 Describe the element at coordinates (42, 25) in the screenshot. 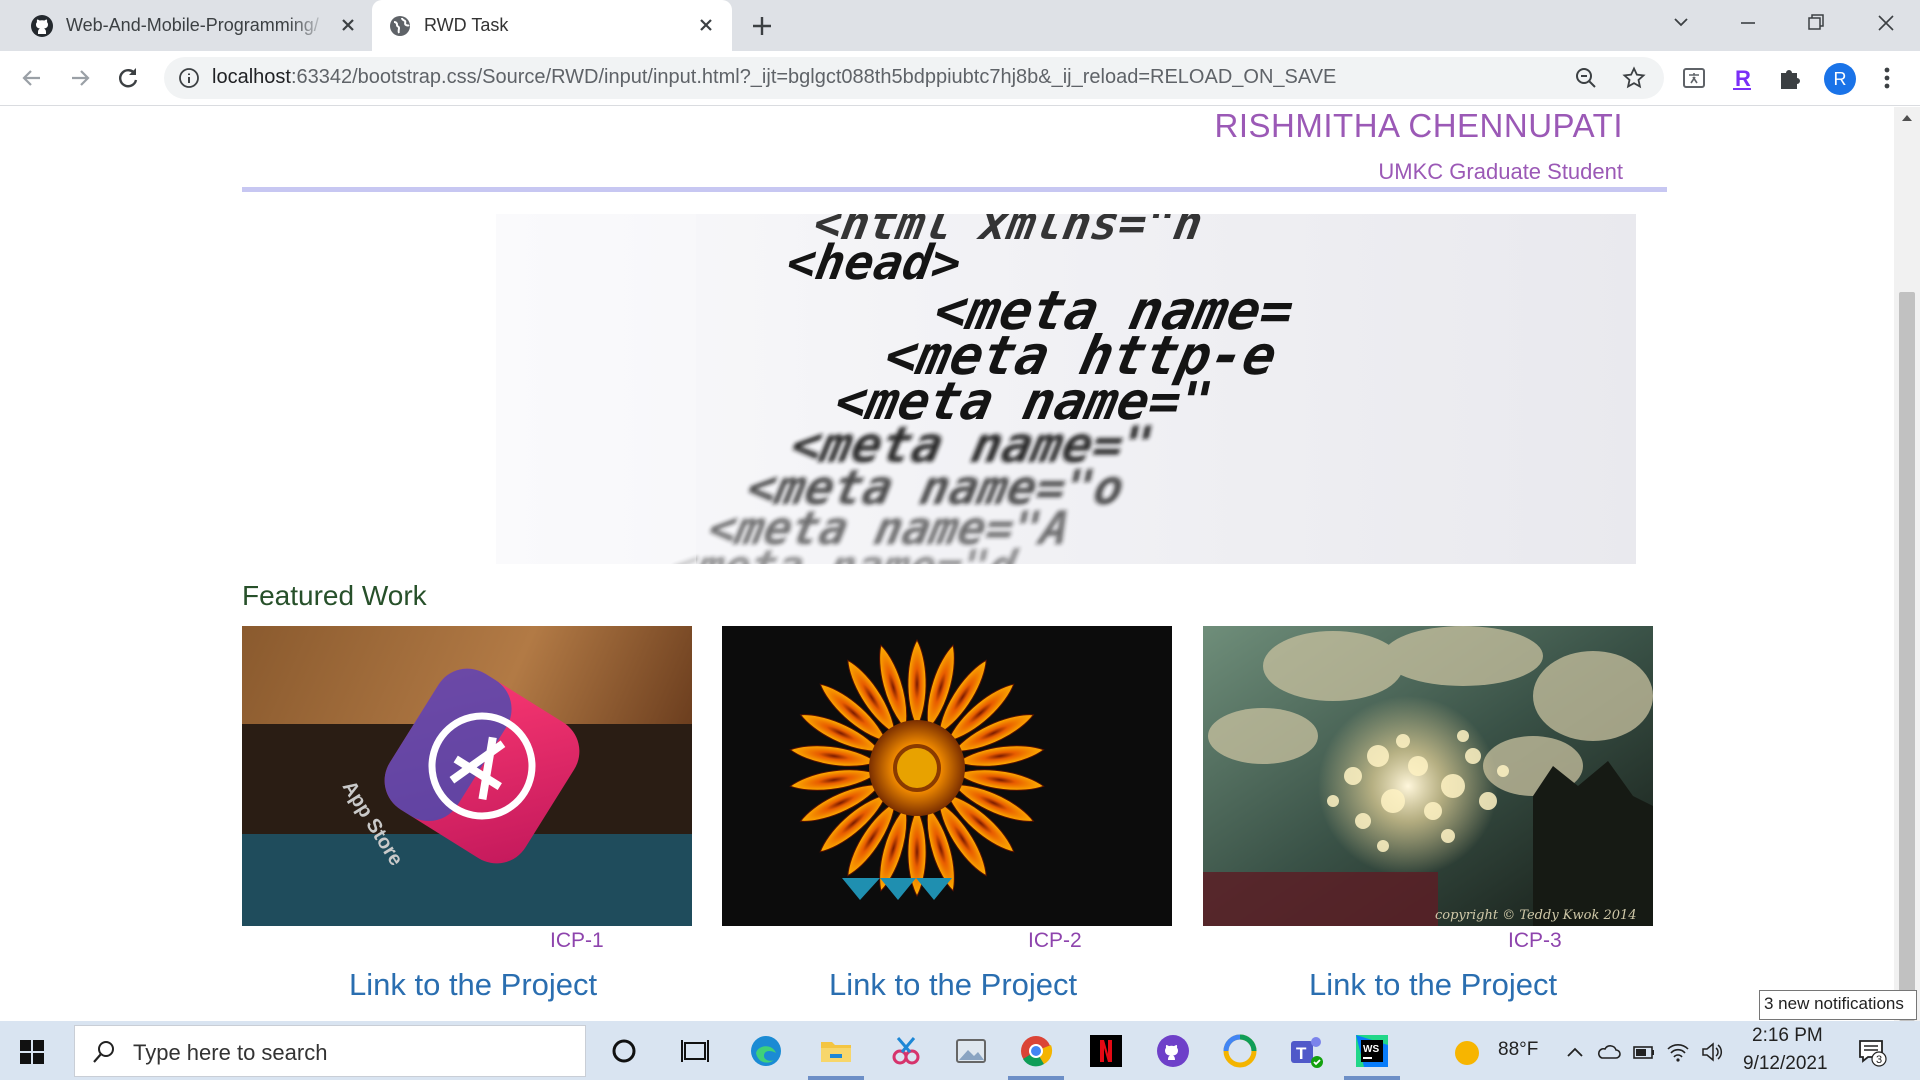

I see `github-icon` at that location.